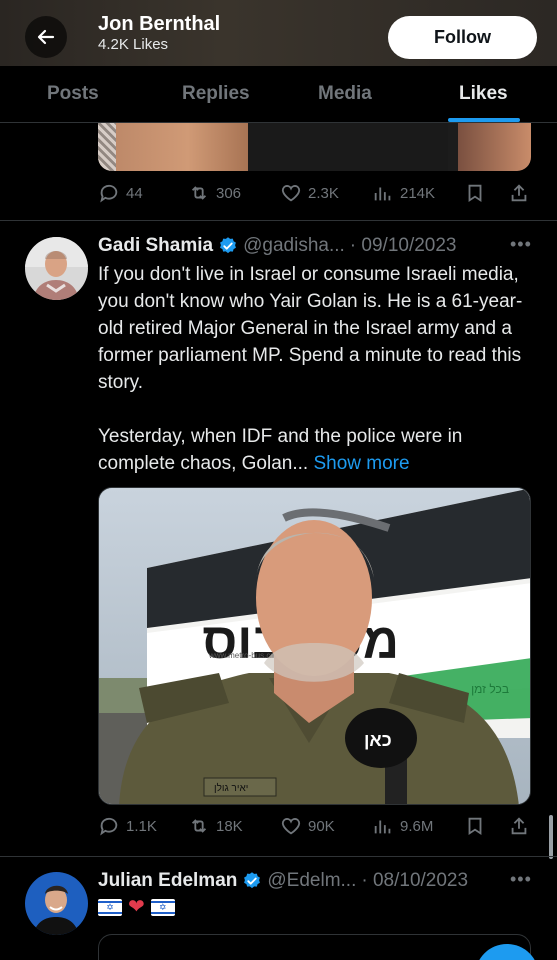 The image size is (557, 960). I want to click on post-actions: 1.1K 18K 90K 9.6M, so click(314, 827).